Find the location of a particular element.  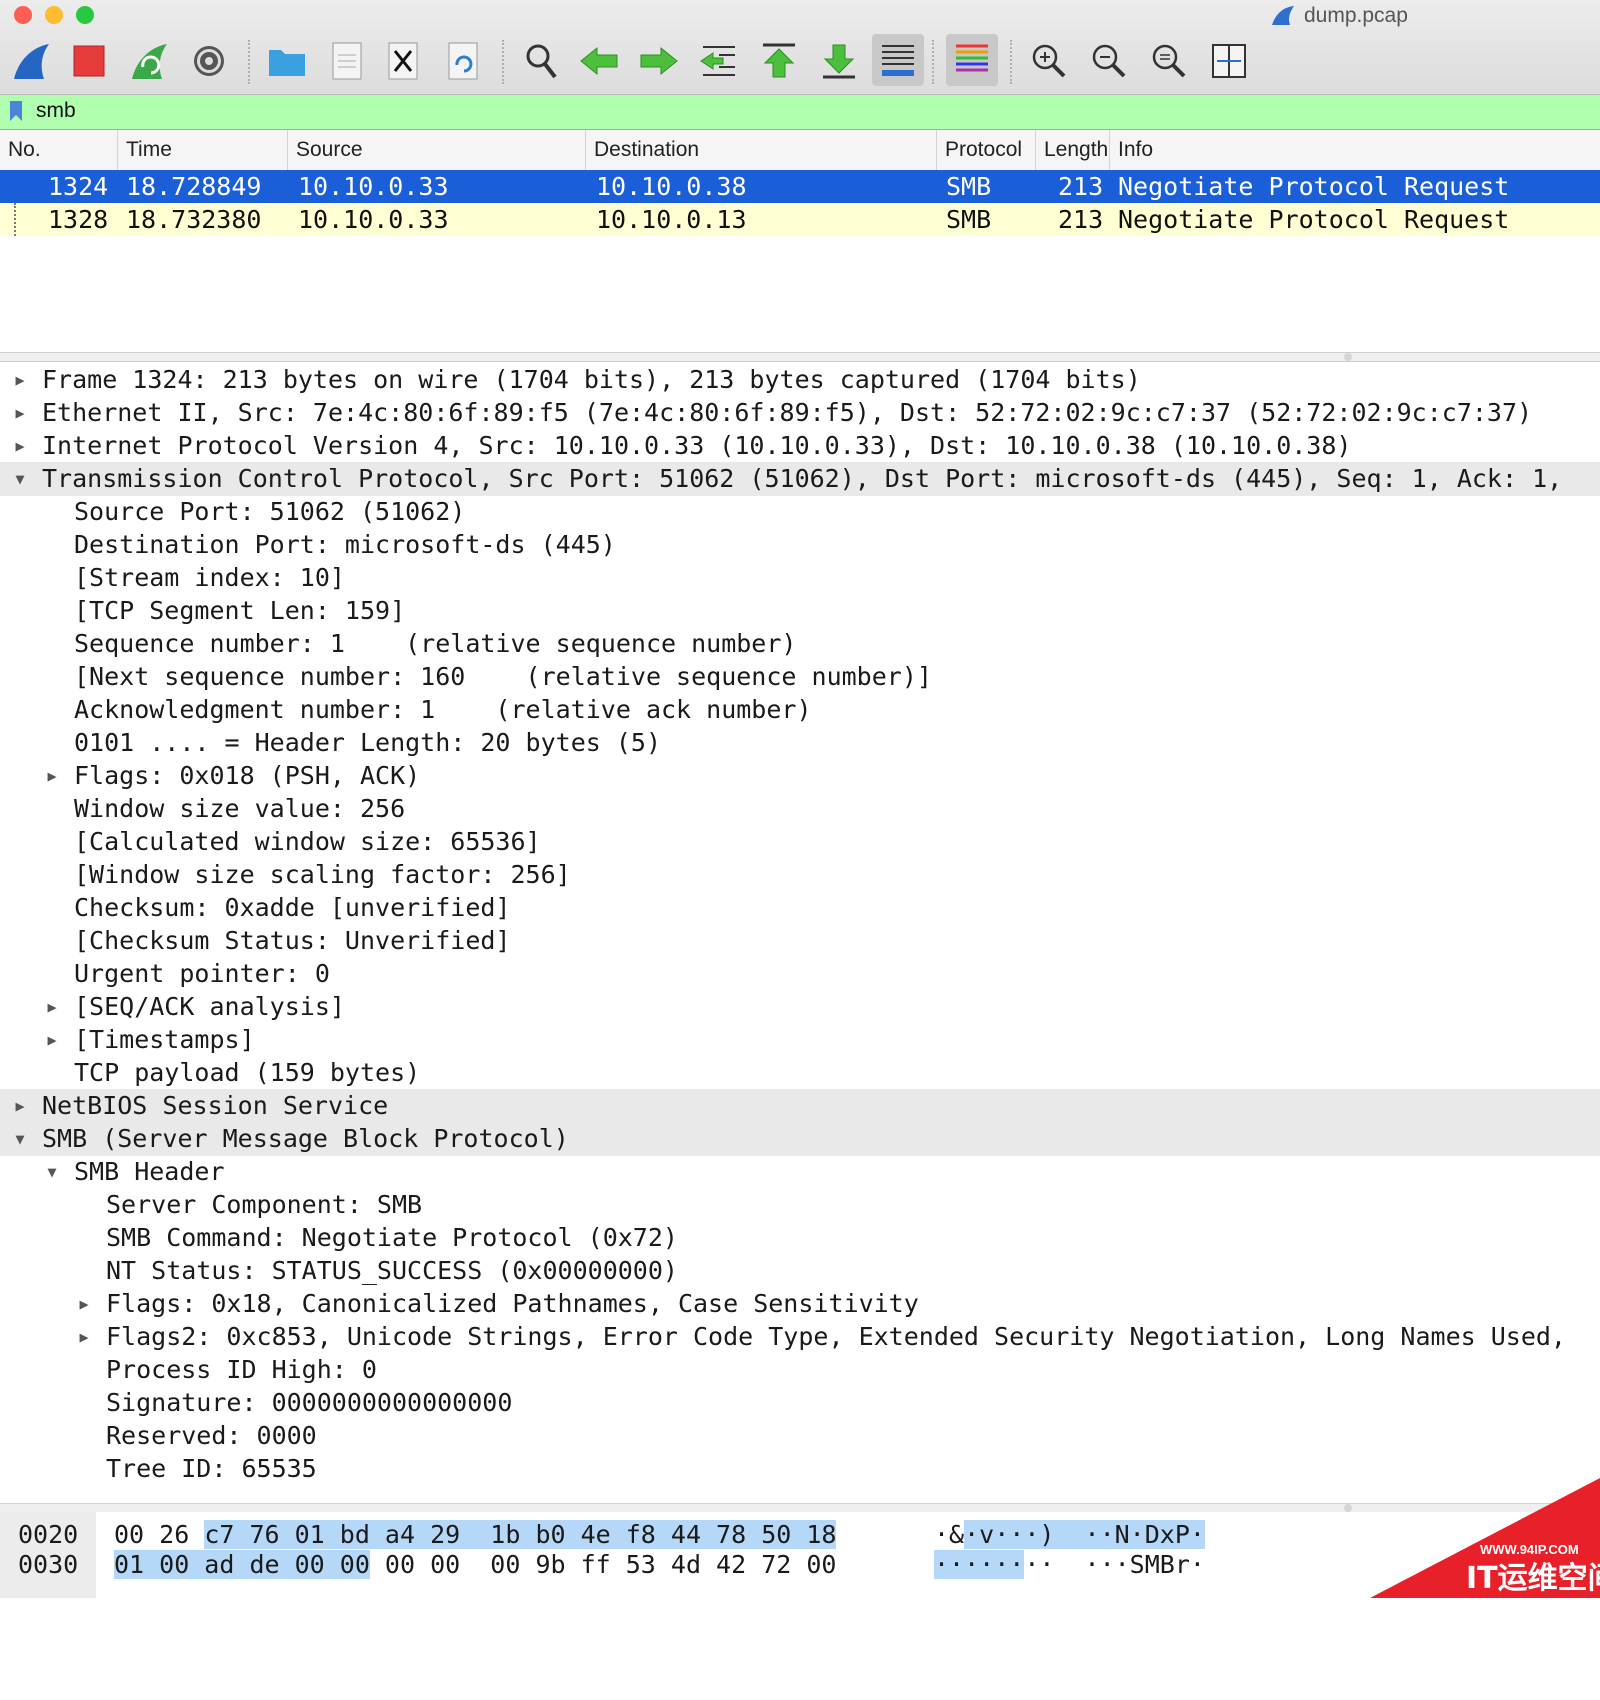

bytes-offset: 0030 is located at coordinates (48, 1564).